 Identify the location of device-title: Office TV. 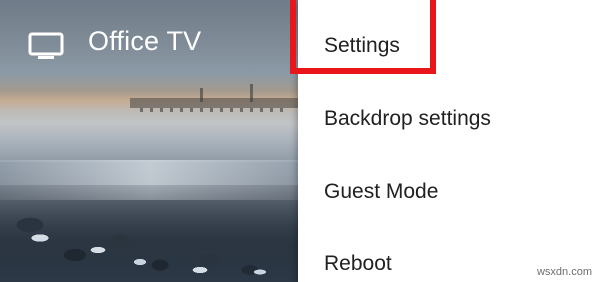
(145, 41).